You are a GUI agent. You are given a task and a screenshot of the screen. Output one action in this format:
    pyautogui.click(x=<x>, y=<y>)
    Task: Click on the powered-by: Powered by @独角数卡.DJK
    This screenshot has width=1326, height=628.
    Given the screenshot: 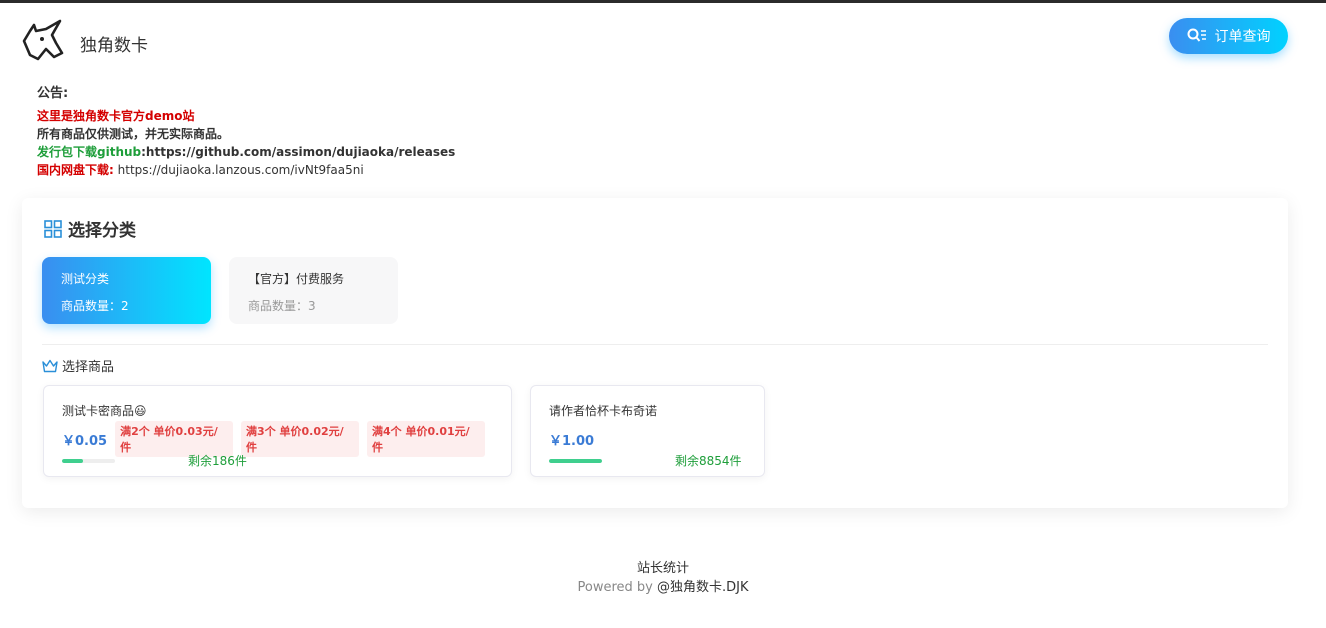 What is the action you would take?
    pyautogui.click(x=663, y=587)
    